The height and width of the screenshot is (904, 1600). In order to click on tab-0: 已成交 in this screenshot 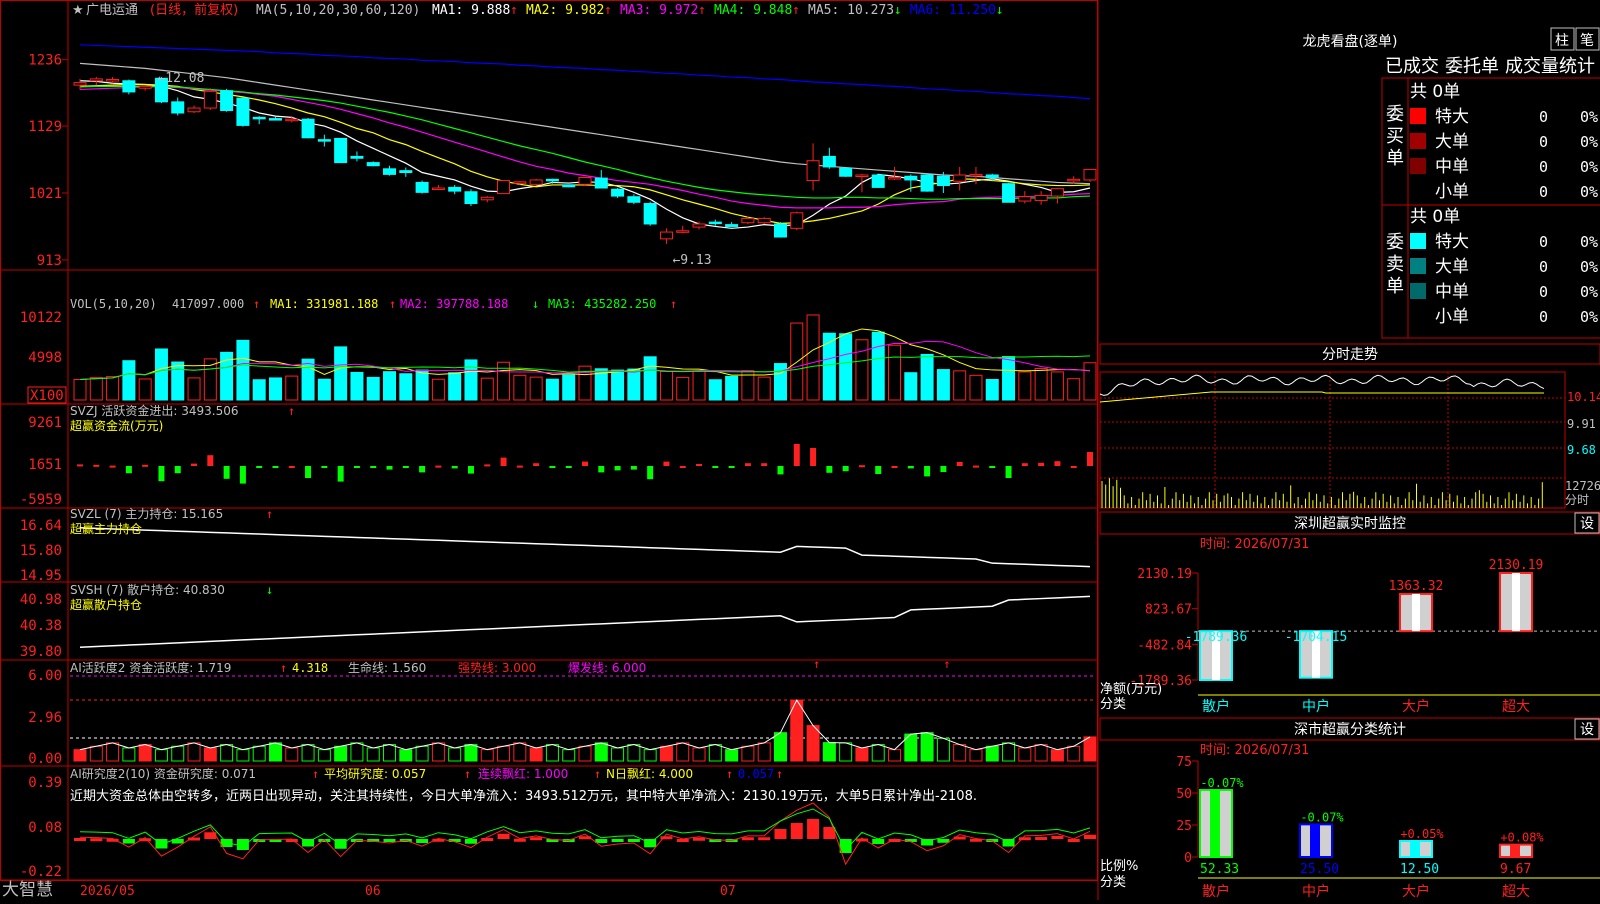, I will do `click(1412, 66)`.